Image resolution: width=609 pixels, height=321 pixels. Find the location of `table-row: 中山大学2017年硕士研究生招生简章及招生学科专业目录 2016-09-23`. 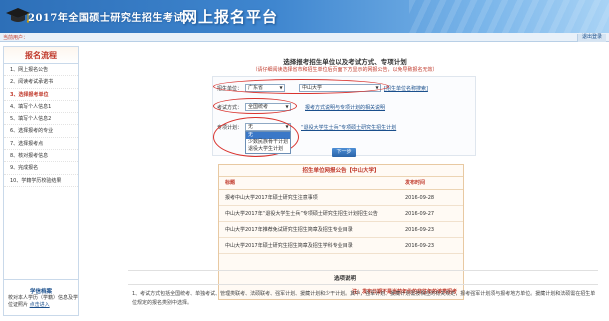

table-row: 中山大学2017年硕士研究生招生简章及招生学科专业目录 2016-09-23 is located at coordinates (341, 246).